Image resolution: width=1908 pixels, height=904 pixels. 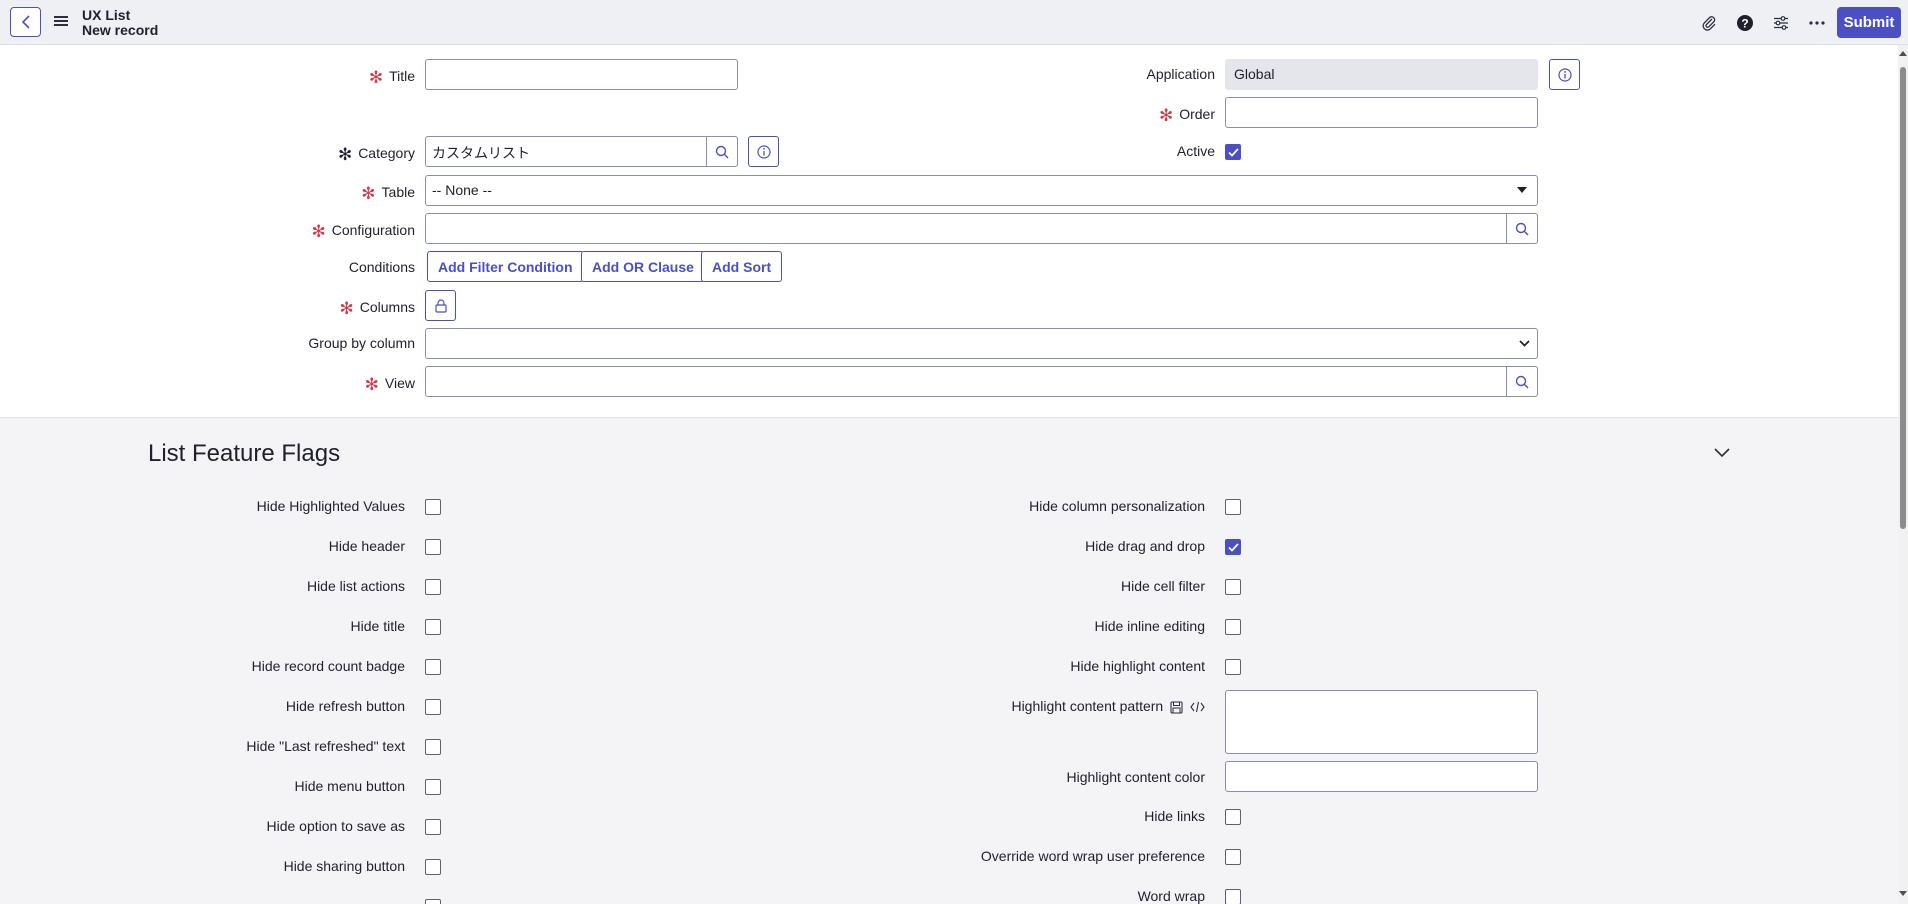 I want to click on flag-label: Hide links, so click(x=1174, y=816).